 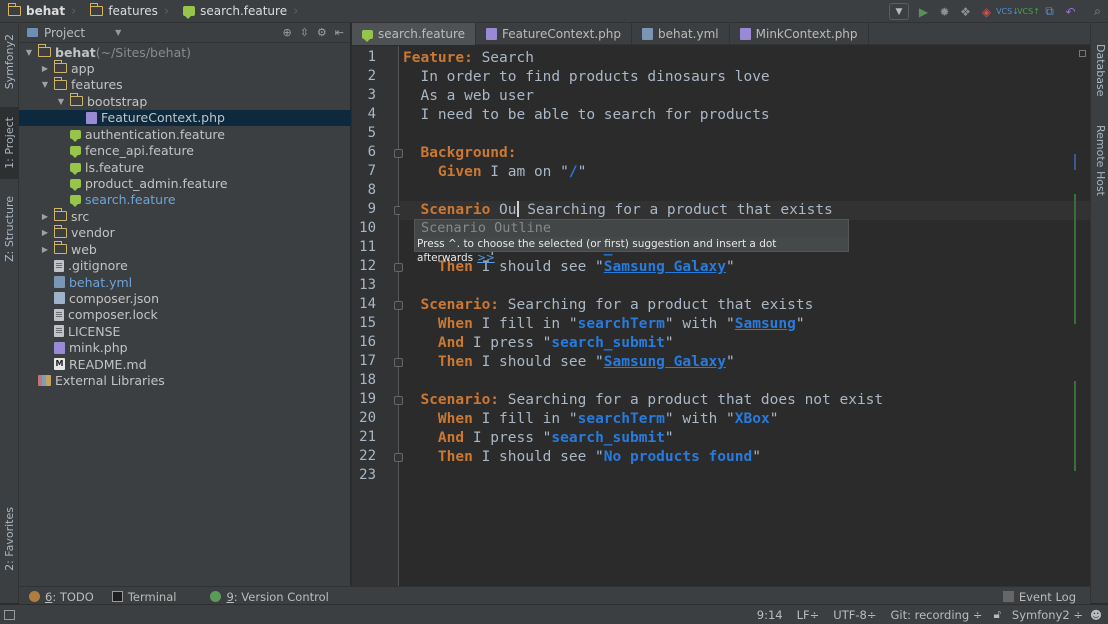 I want to click on tree-item: ls.feature, so click(x=185, y=167).